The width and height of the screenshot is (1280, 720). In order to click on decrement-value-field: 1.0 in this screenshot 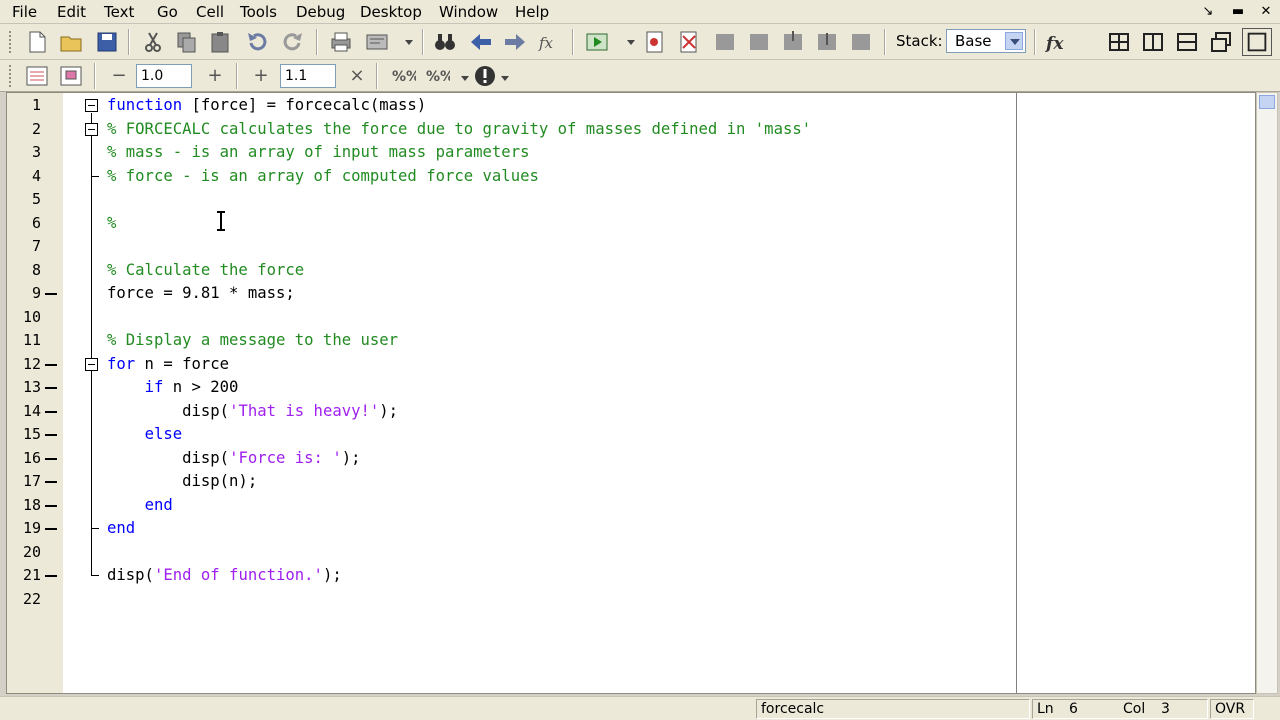, I will do `click(164, 76)`.